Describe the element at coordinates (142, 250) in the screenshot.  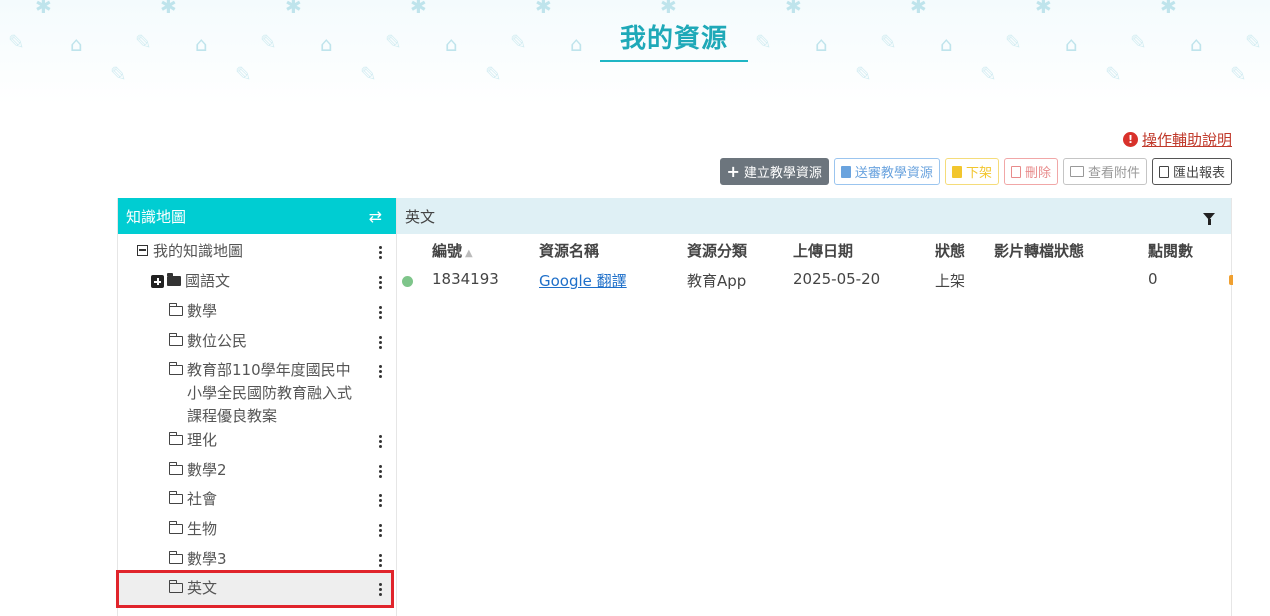
I see `collapse-icon` at that location.